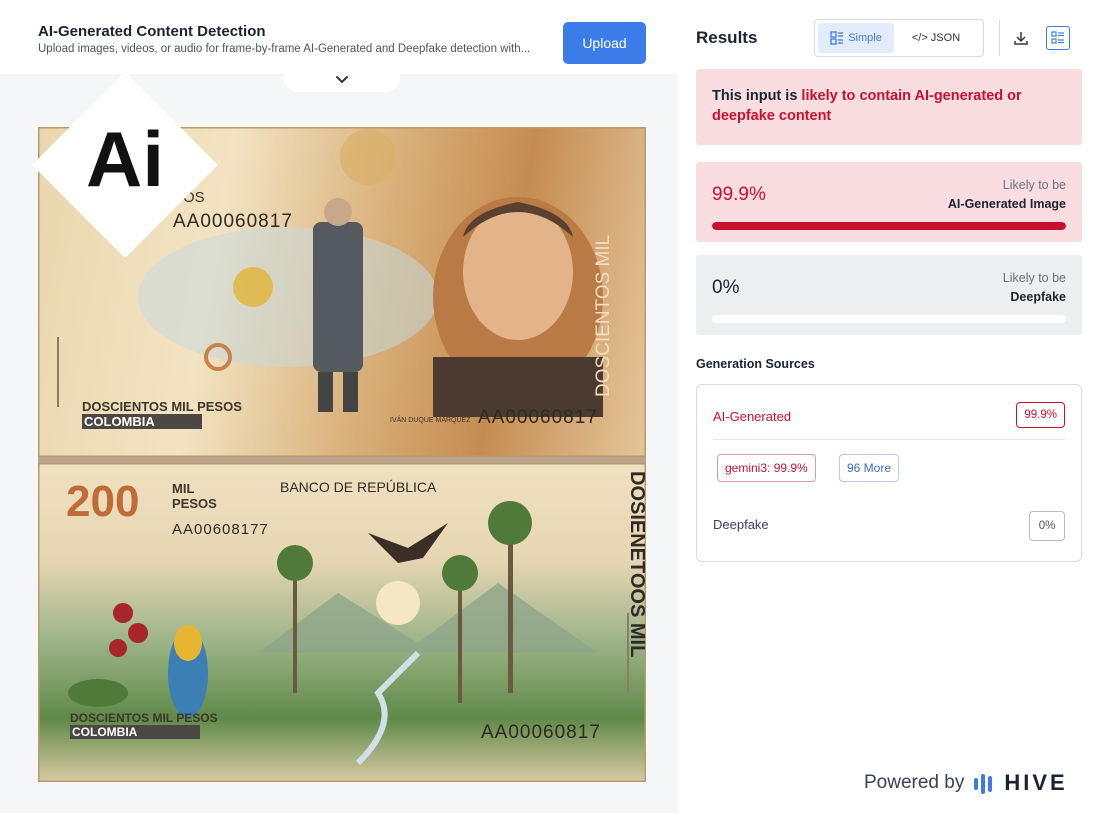  What do you see at coordinates (1034, 288) in the screenshot?
I see `deepfake-score-caption: Likely to be Deepfake` at bounding box center [1034, 288].